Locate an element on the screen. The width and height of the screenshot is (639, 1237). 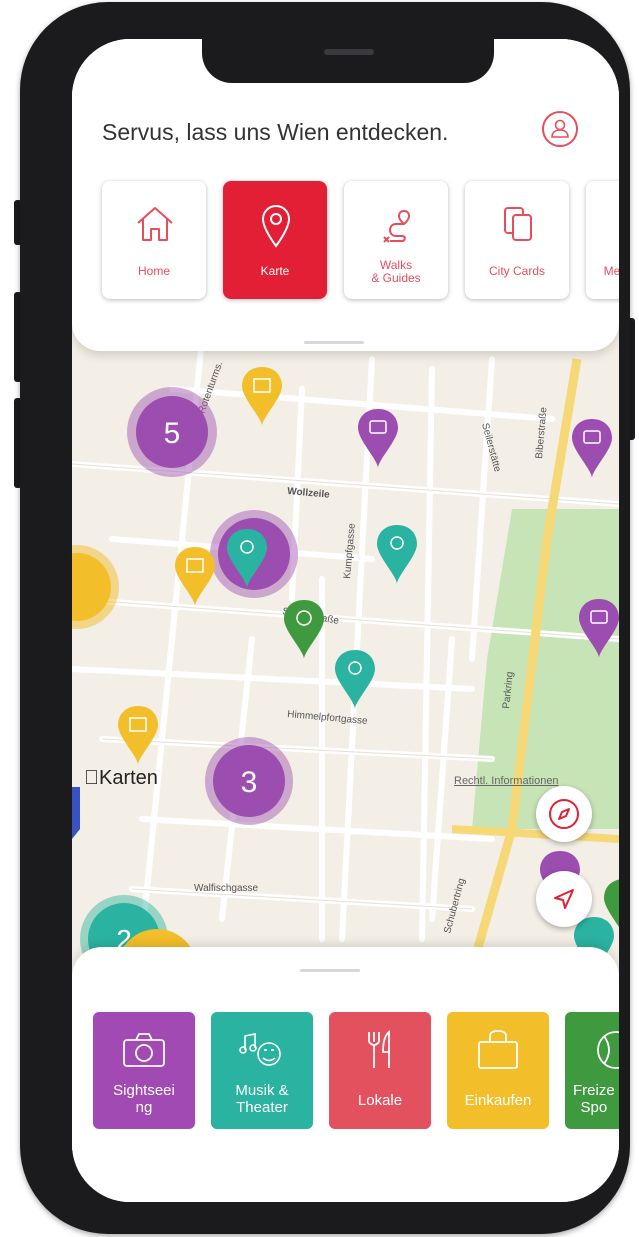
attribution-label: Karten is located at coordinates (121, 778).